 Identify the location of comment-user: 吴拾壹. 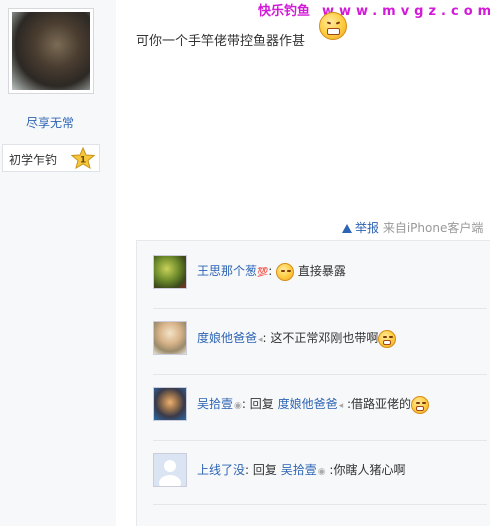
(215, 404).